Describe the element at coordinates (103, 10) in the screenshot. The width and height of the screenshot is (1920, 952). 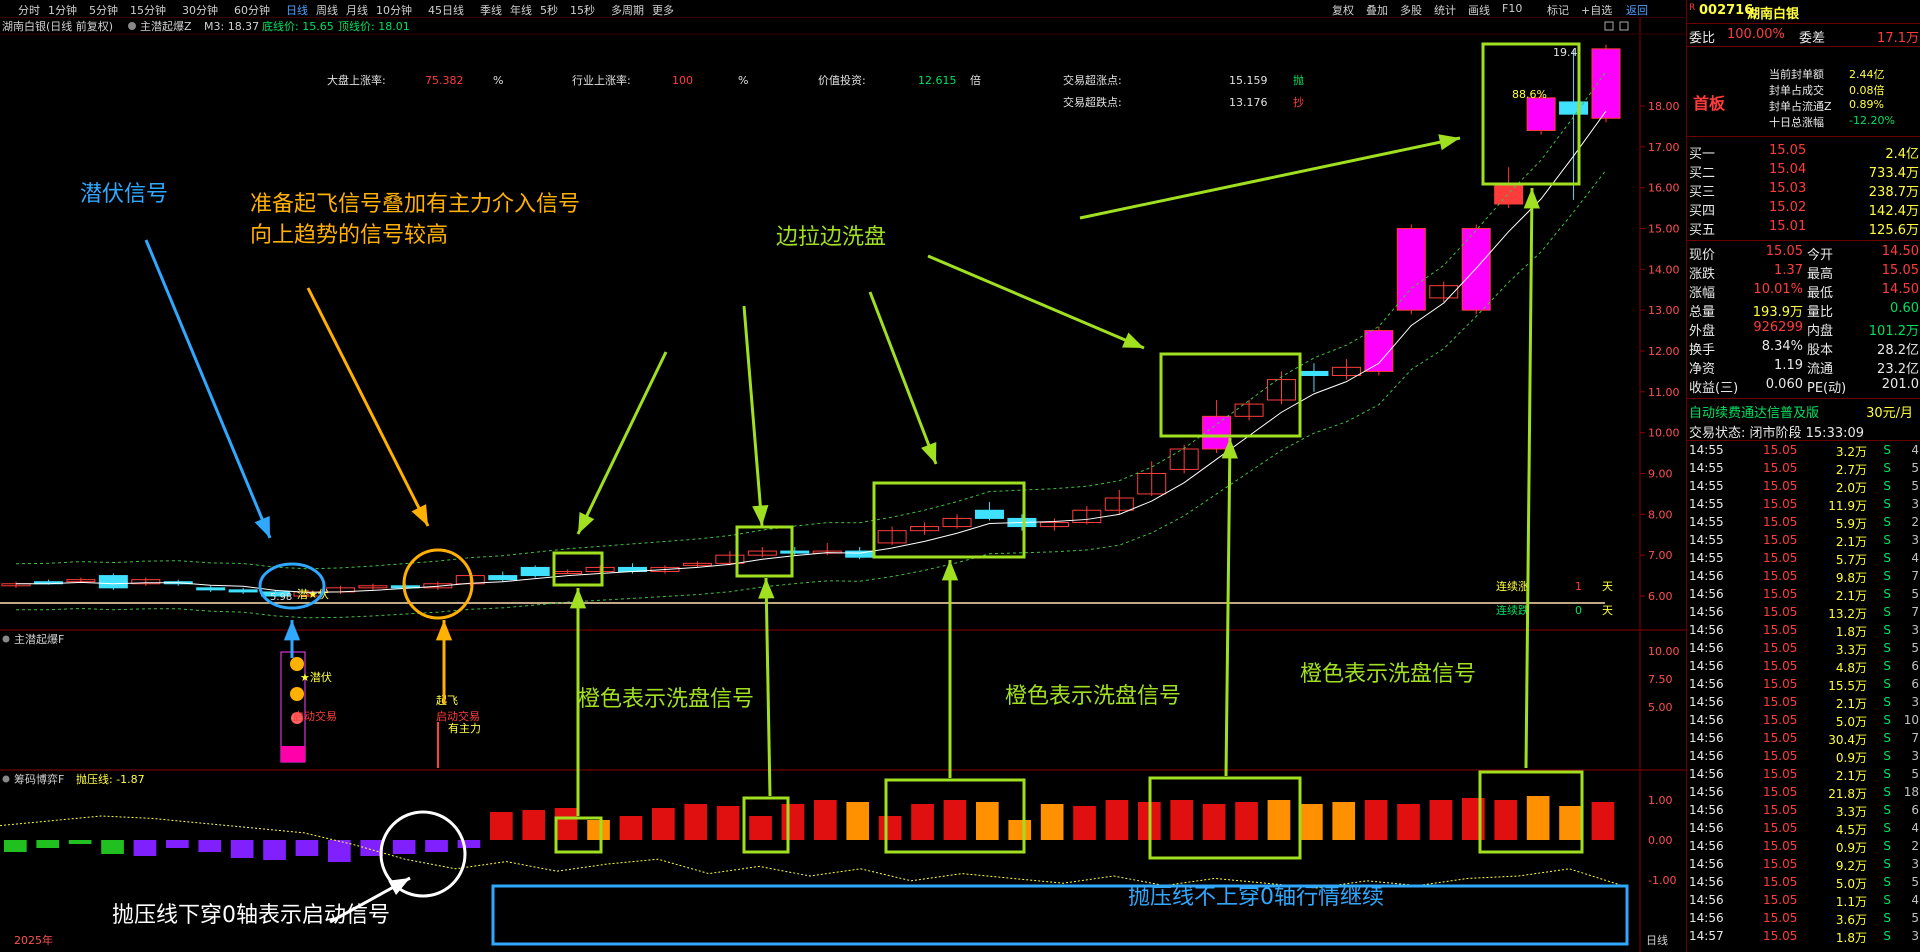
I see `tab-period-2: 5分钟` at that location.